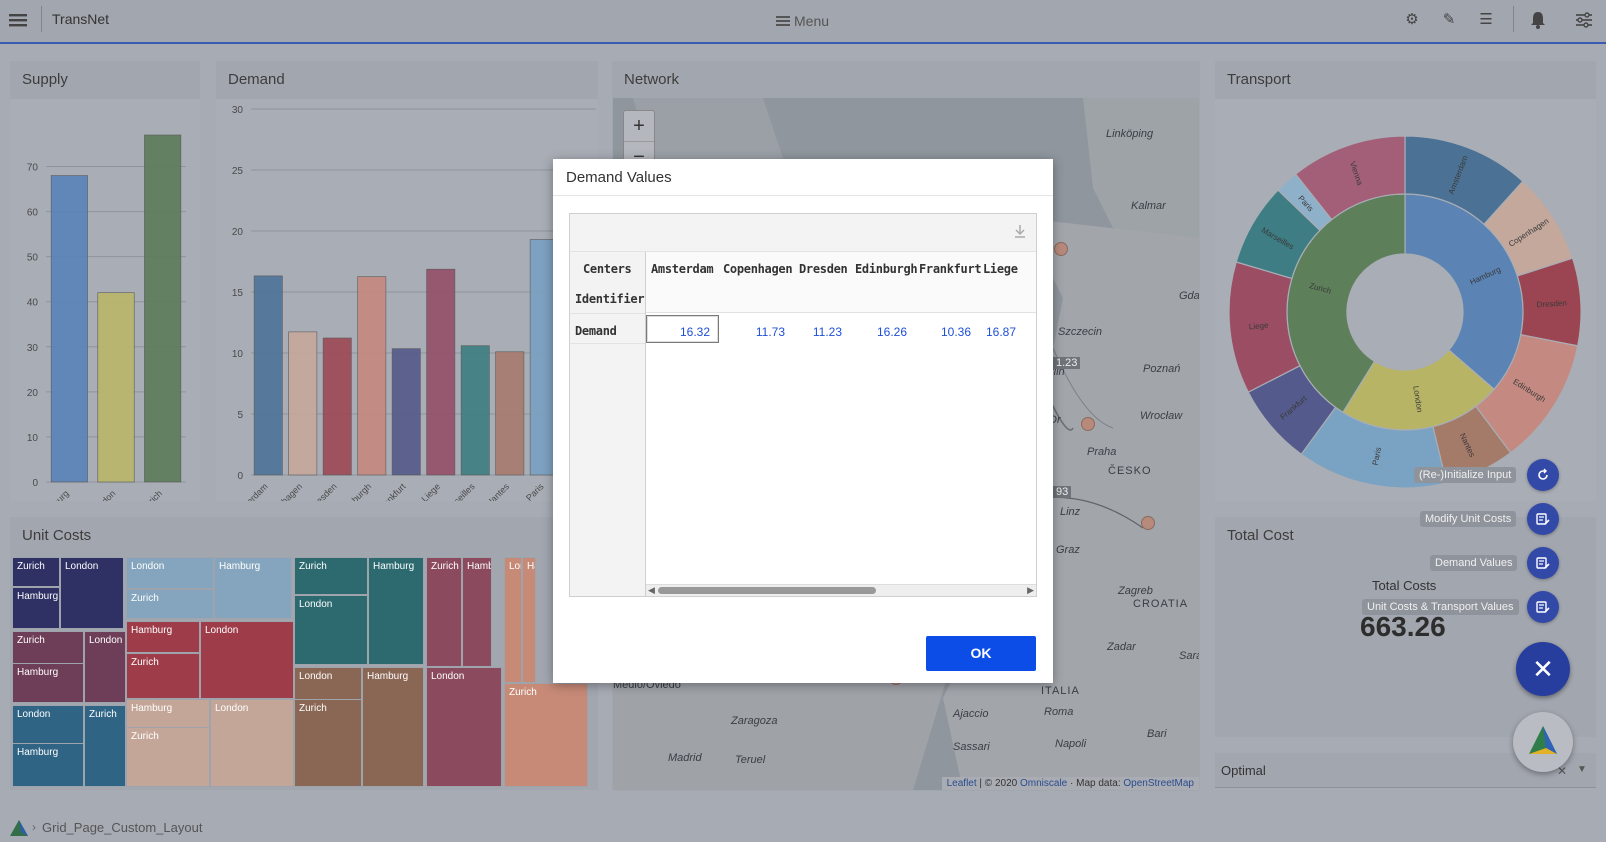 The height and width of the screenshot is (842, 1606). Describe the element at coordinates (886, 269) in the screenshot. I see `column-header: Edinburgh` at that location.